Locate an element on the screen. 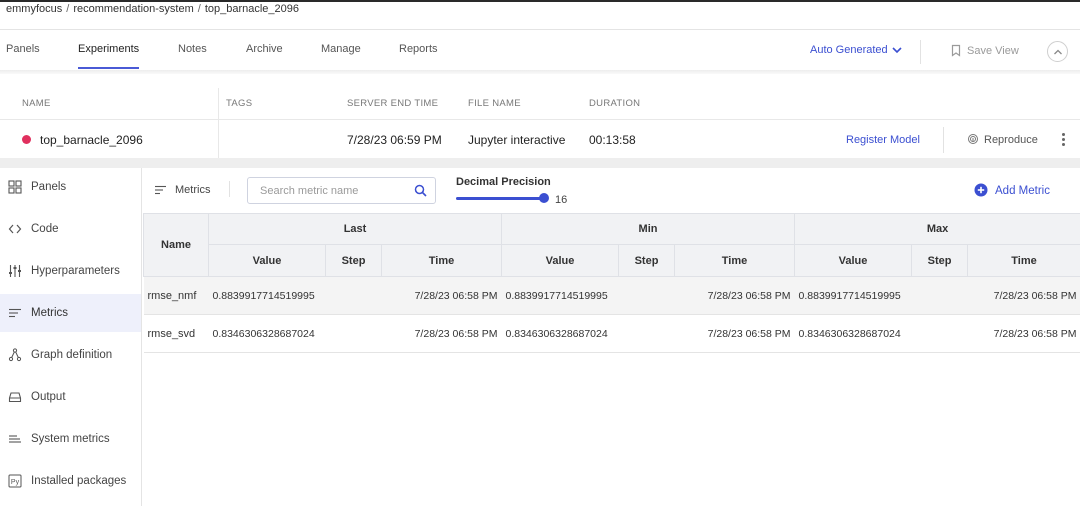 The image size is (1080, 506). metric-name: rmse_nmf is located at coordinates (176, 295).